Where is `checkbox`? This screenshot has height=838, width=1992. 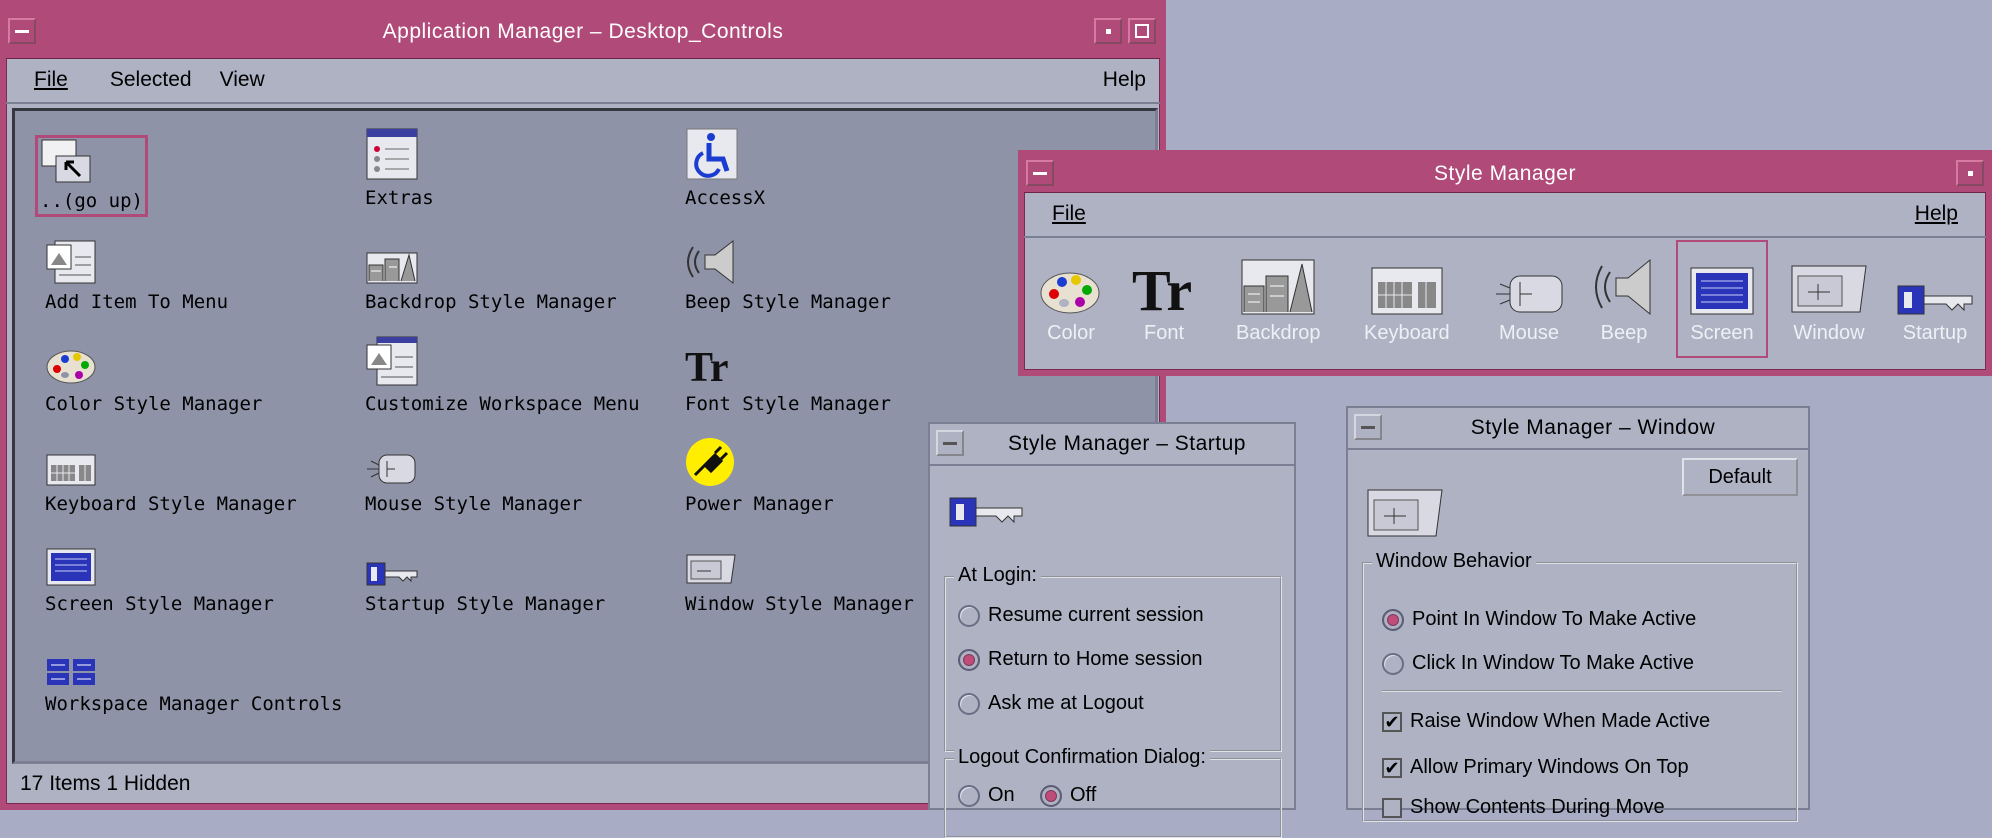 checkbox is located at coordinates (1392, 807).